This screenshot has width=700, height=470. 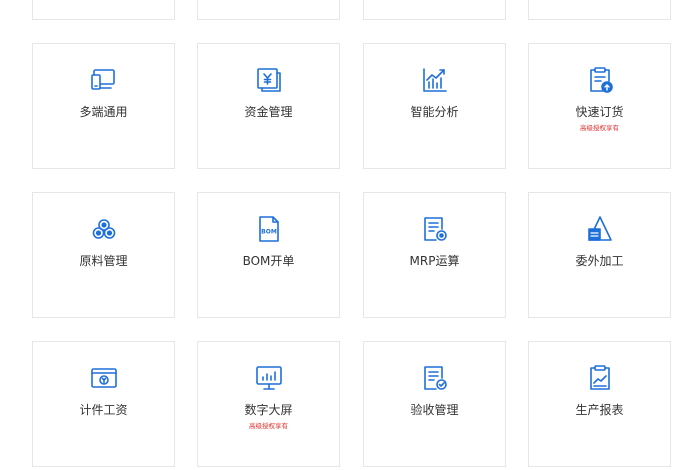 What do you see at coordinates (103, 410) in the screenshot?
I see `tile-label: 计件工资` at bounding box center [103, 410].